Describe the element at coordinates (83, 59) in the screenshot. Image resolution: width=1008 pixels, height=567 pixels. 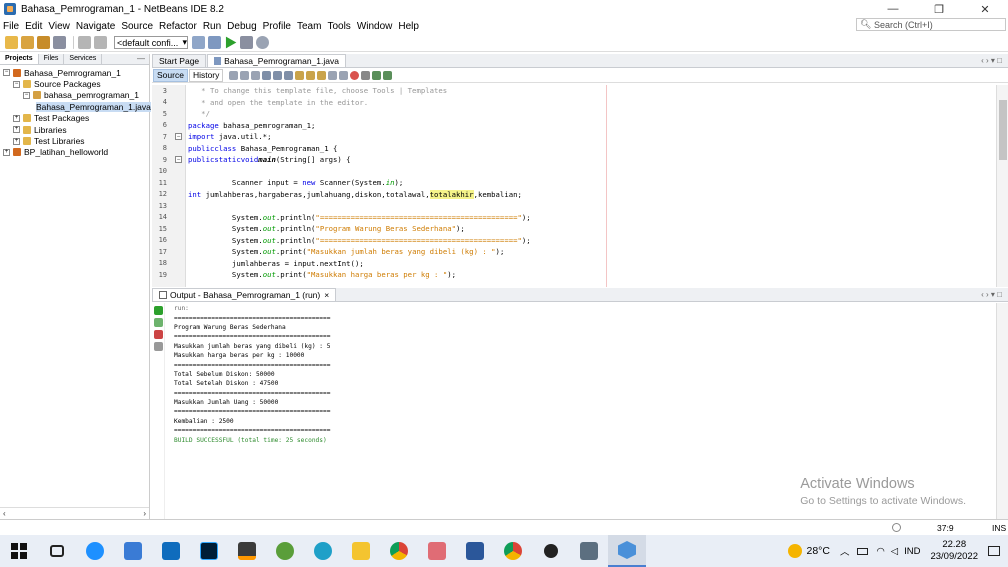
I see `tab-services: Services` at that location.